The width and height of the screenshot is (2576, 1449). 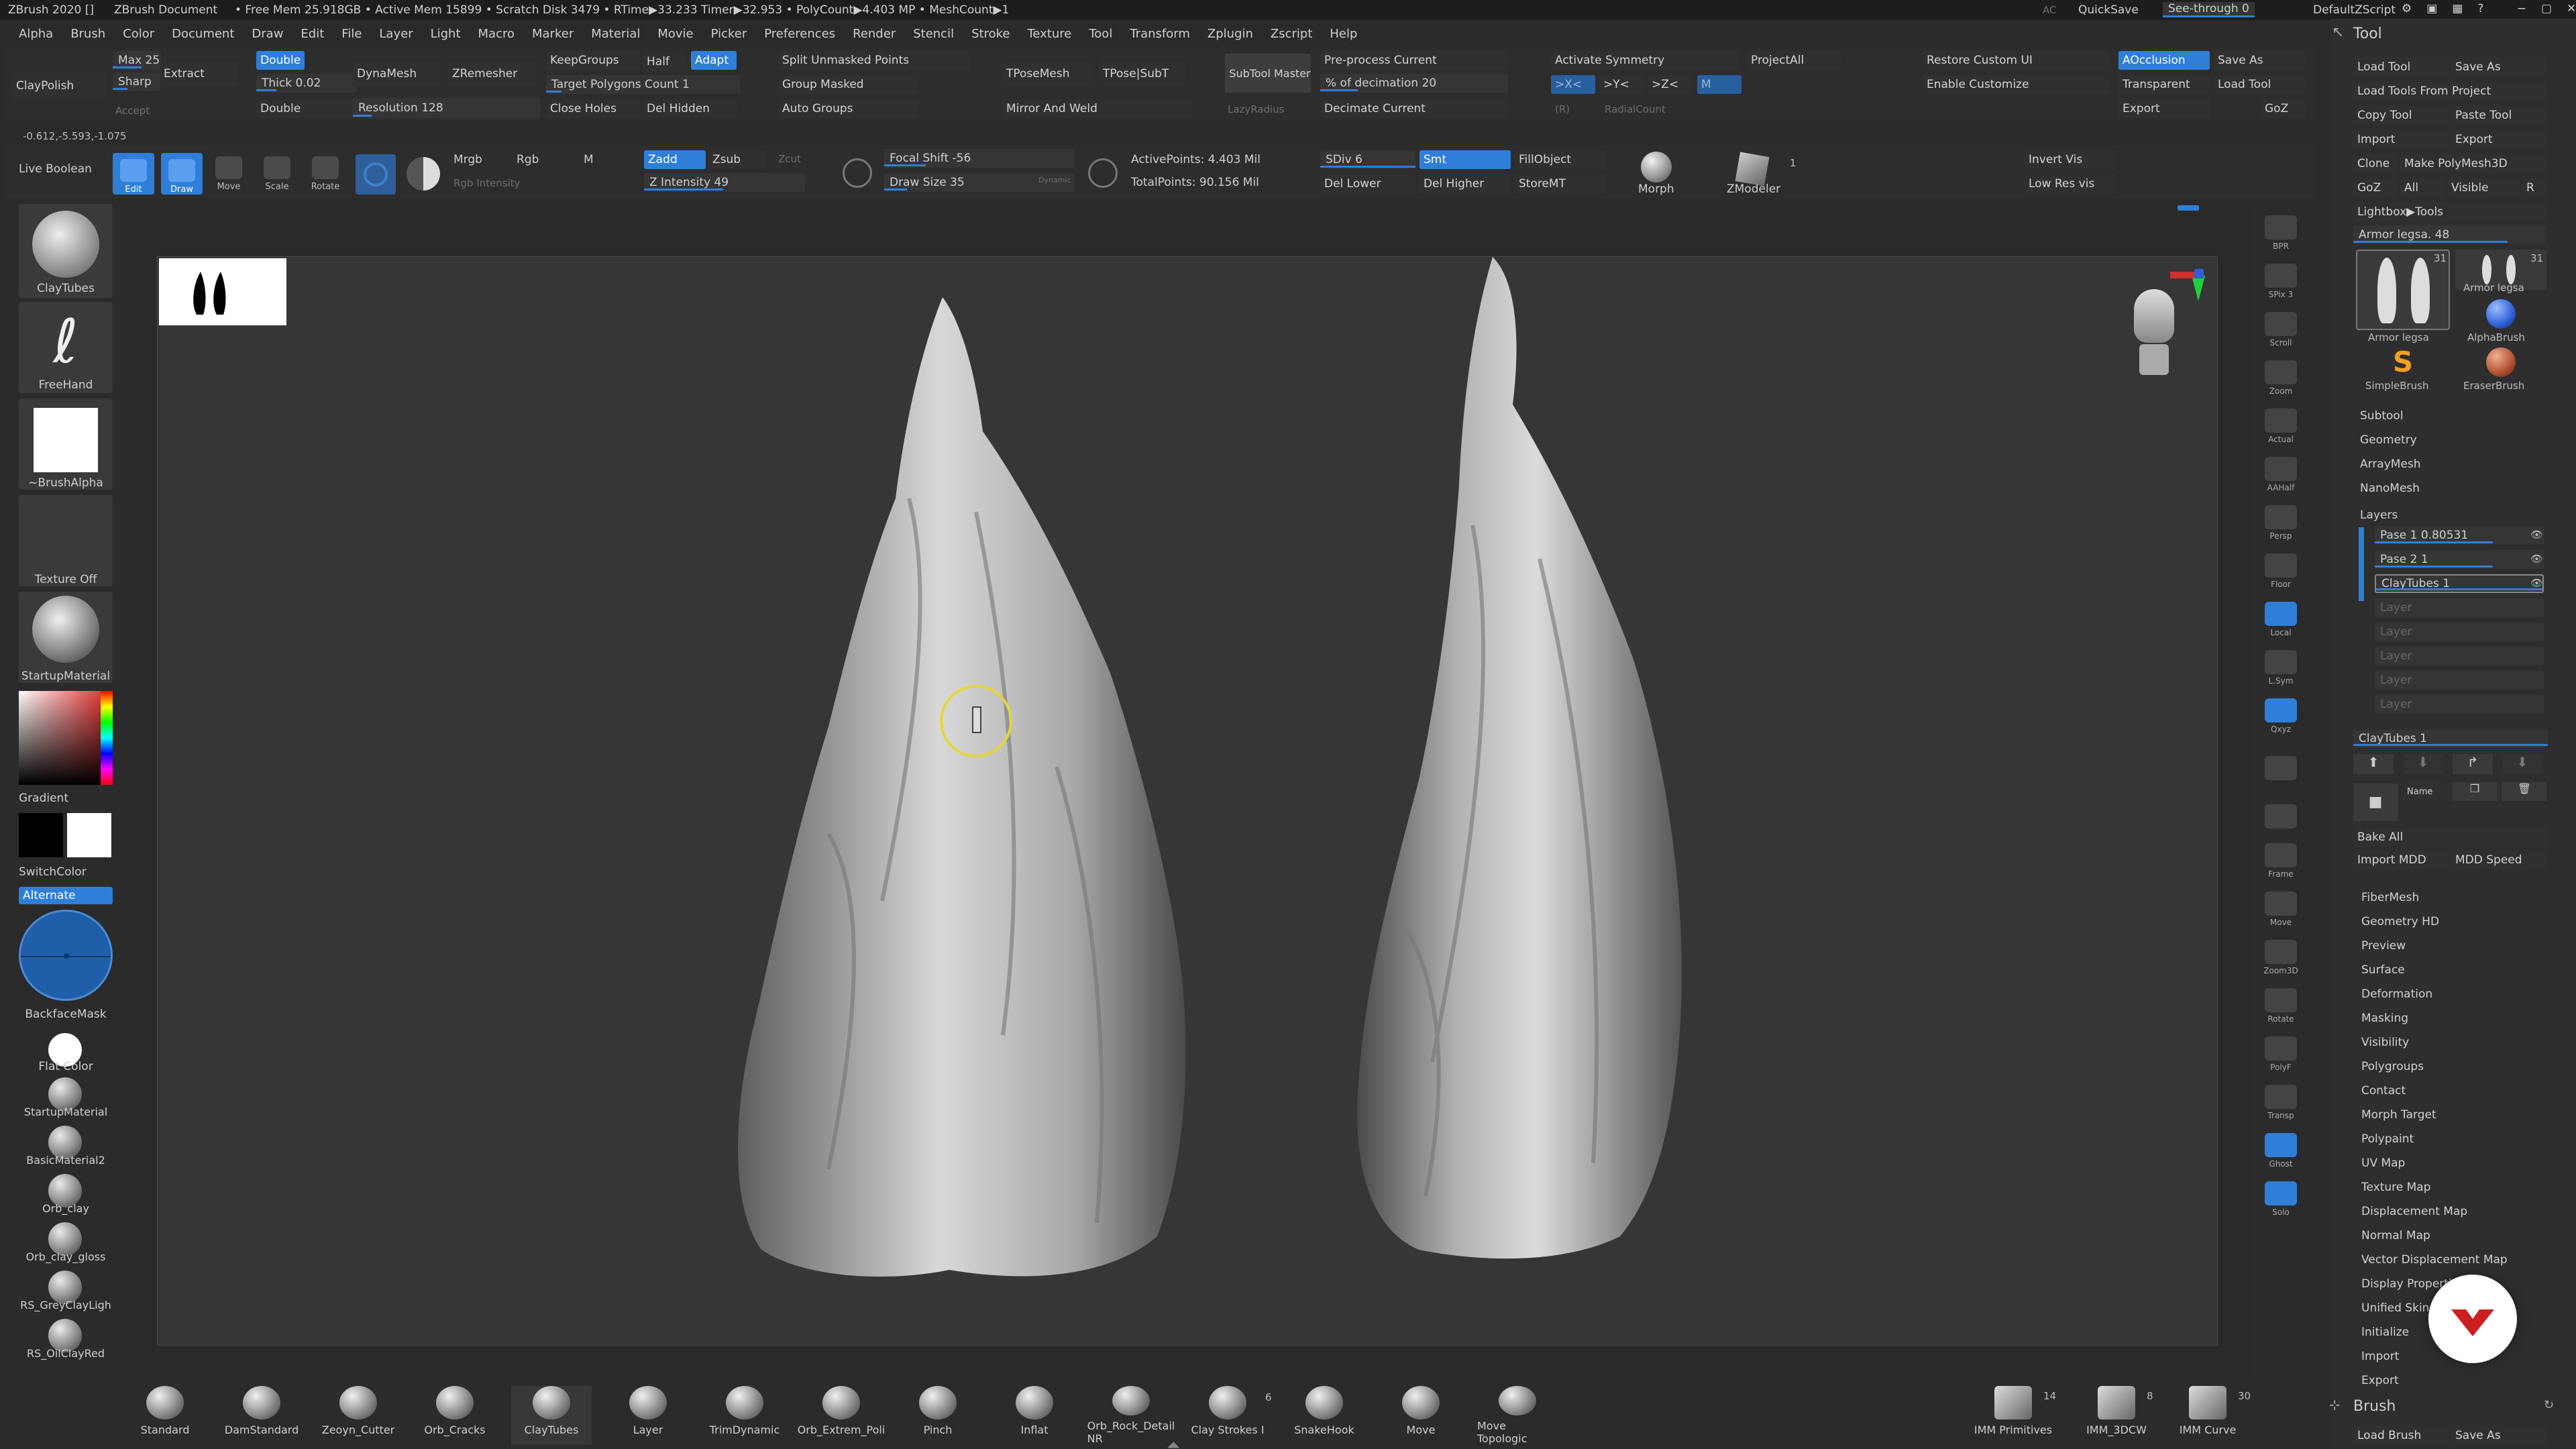 I want to click on lazyradius-slider: LazyRadius, so click(x=1256, y=109).